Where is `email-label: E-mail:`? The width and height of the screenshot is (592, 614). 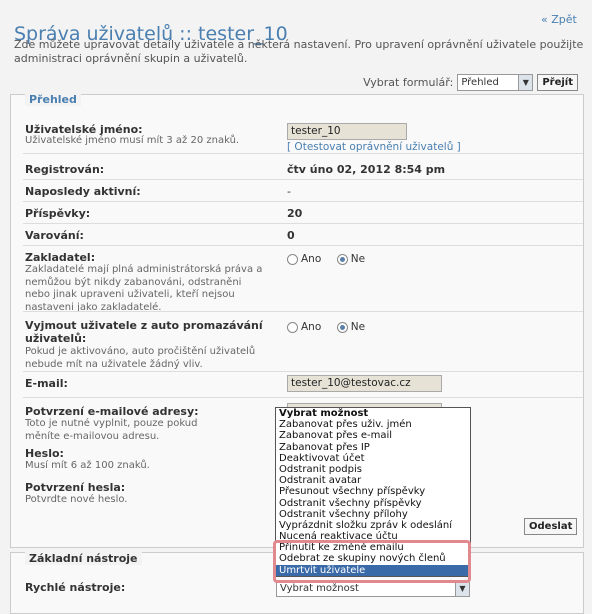 email-label: E-mail: is located at coordinates (46, 383).